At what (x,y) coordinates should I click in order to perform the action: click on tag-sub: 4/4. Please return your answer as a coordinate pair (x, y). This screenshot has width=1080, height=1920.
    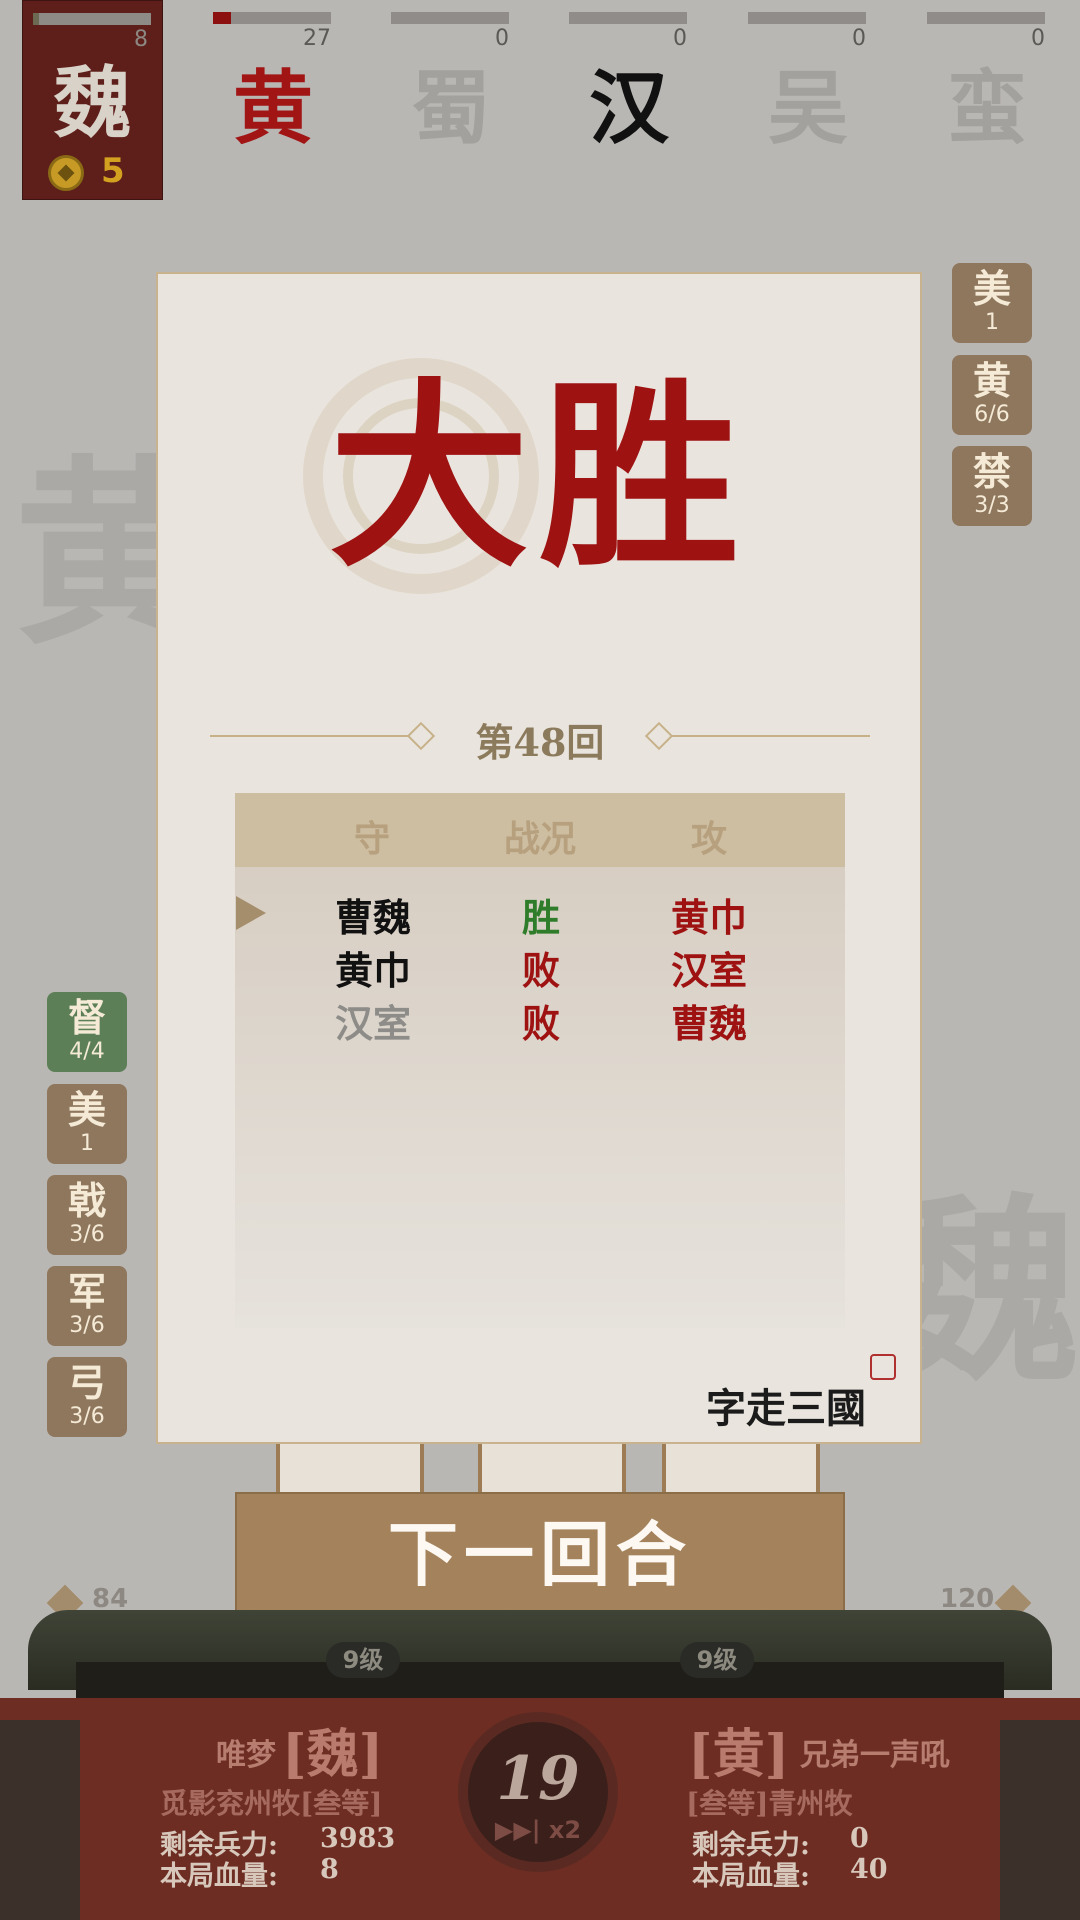
    Looking at the image, I should click on (87, 1051).